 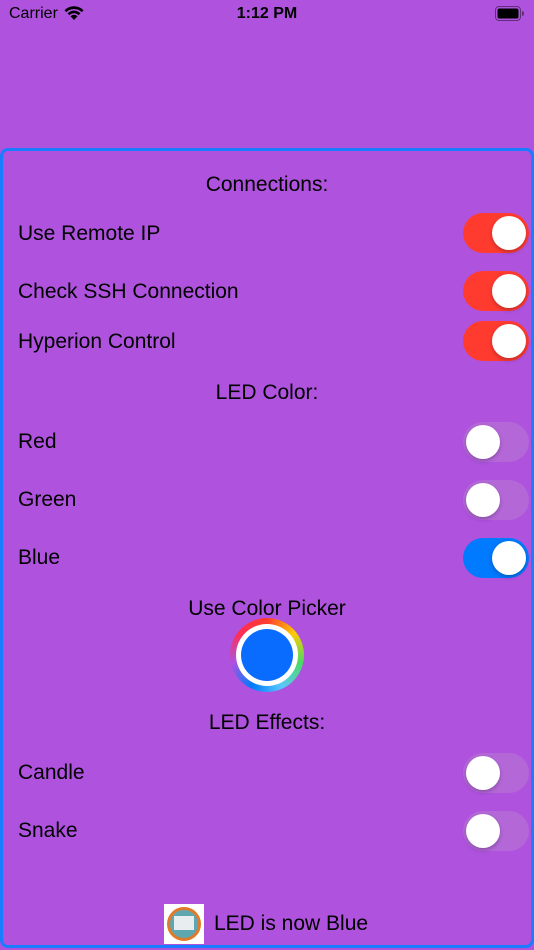 What do you see at coordinates (97, 341) in the screenshot?
I see `hyperion-control-label: Hyperion Control` at bounding box center [97, 341].